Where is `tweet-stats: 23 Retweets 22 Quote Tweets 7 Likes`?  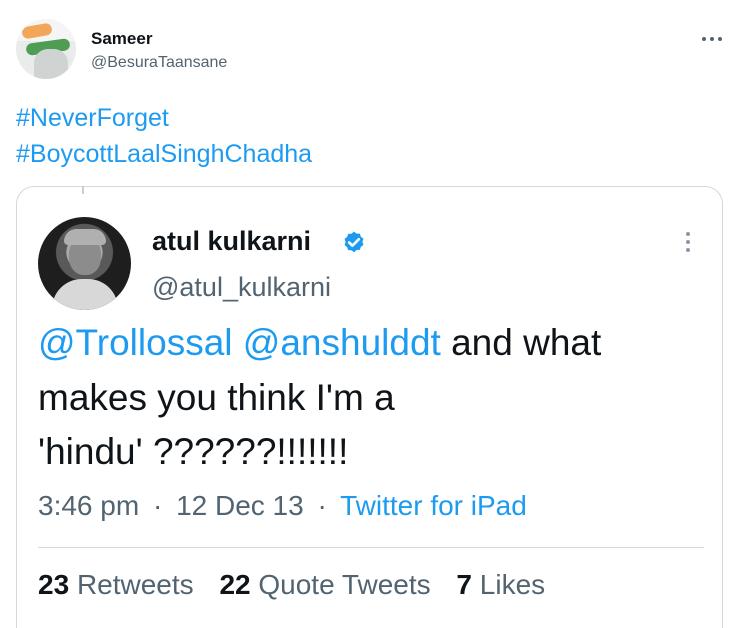
tweet-stats: 23 Retweets 22 Quote Tweets 7 Likes is located at coordinates (300, 585).